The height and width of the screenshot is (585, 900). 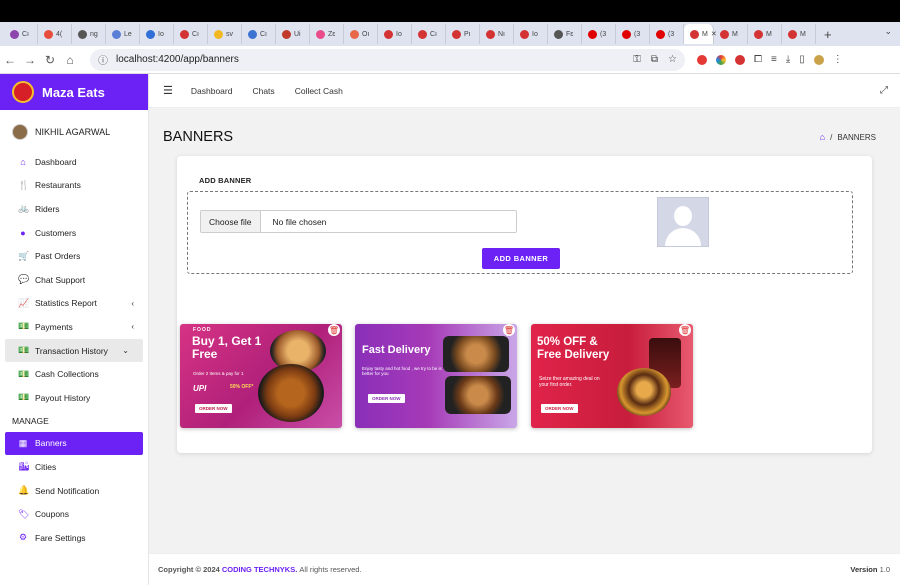 I want to click on sidebar-item-dashboard: ⌂ Dashboard, so click(x=74, y=162).